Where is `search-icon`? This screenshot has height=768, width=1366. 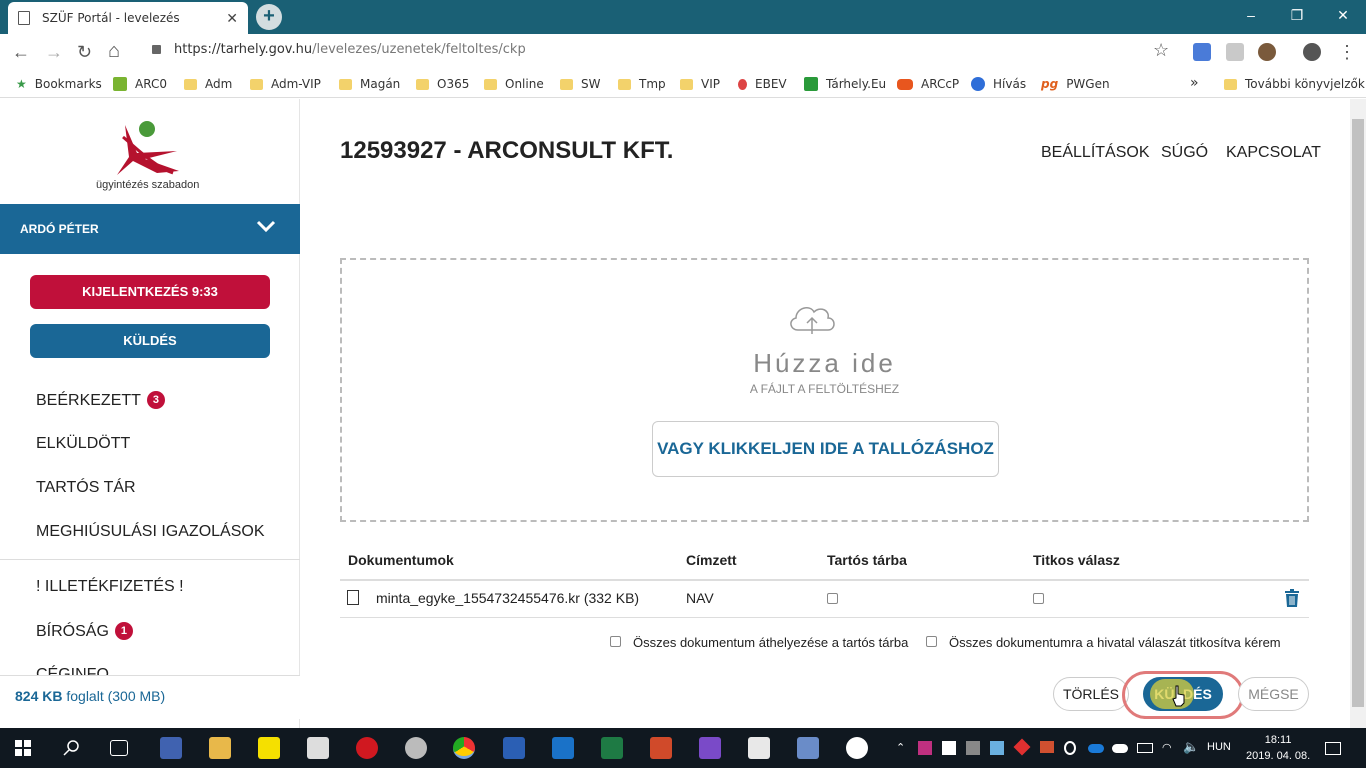
search-icon is located at coordinates (72, 748).